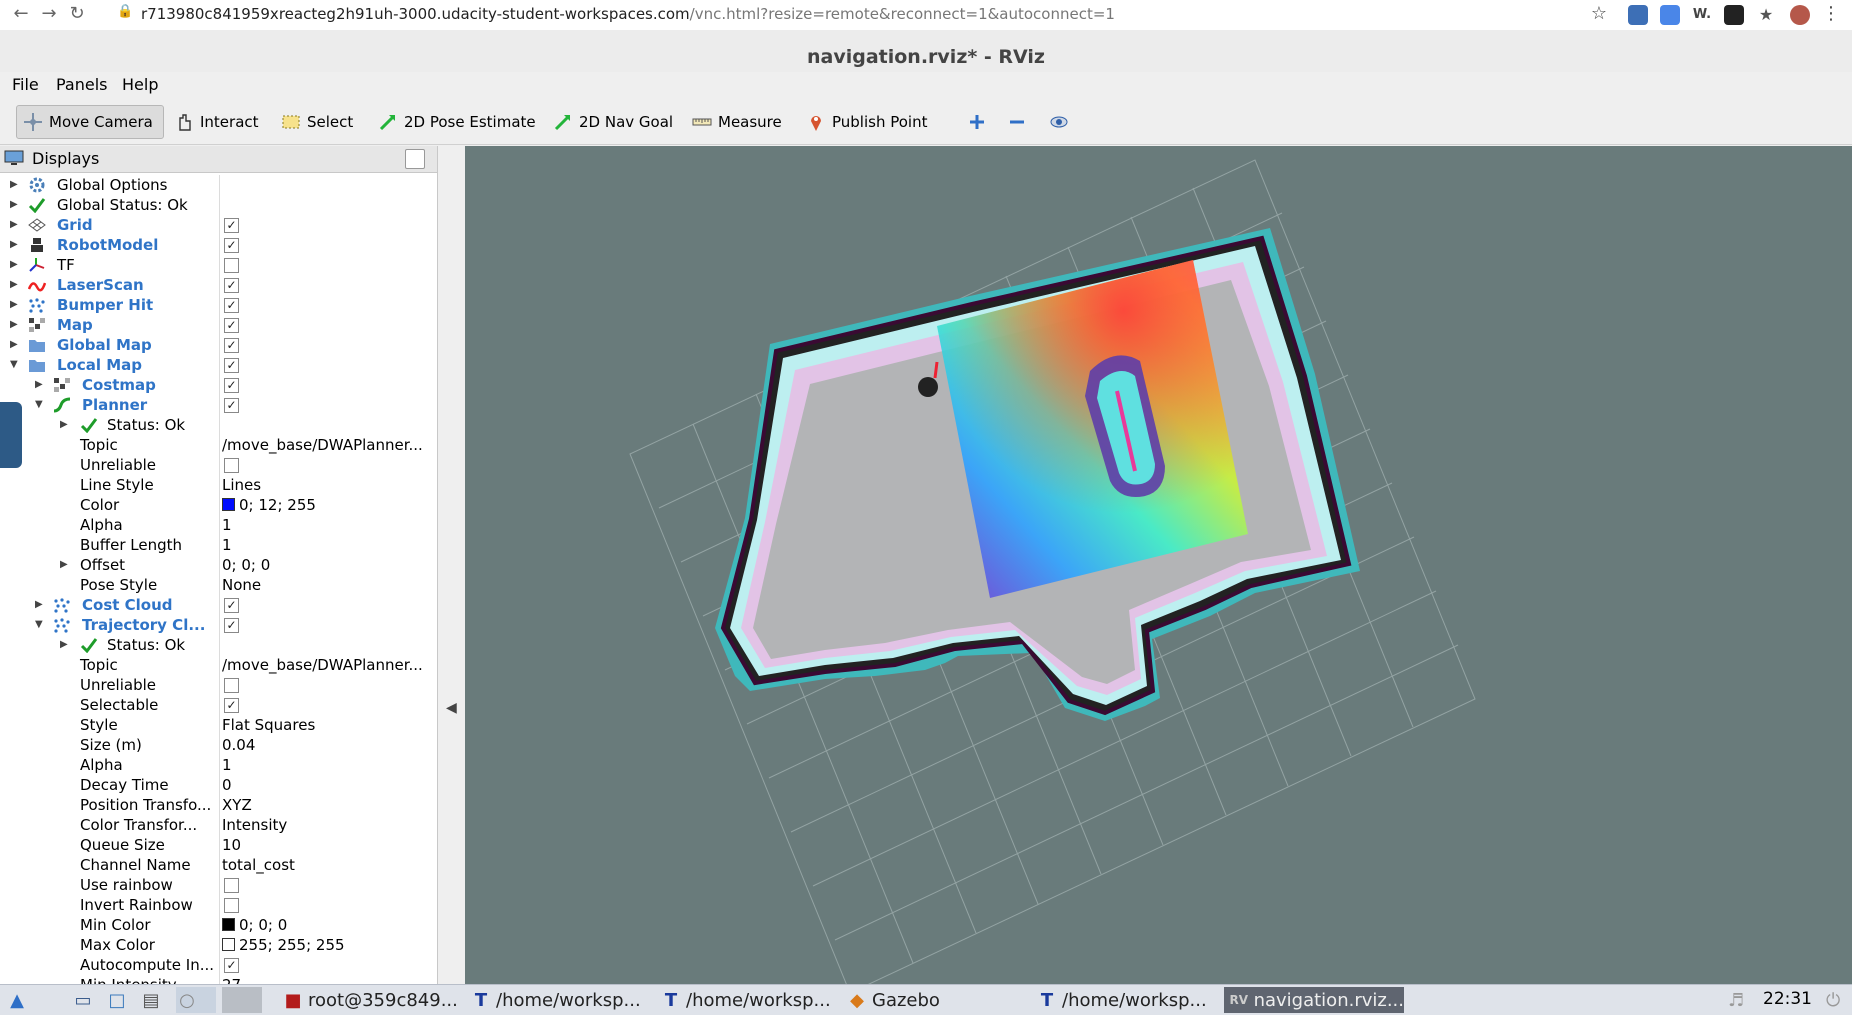  Describe the element at coordinates (218, 905) in the screenshot. I see `display-row: Invert Rainbow` at that location.